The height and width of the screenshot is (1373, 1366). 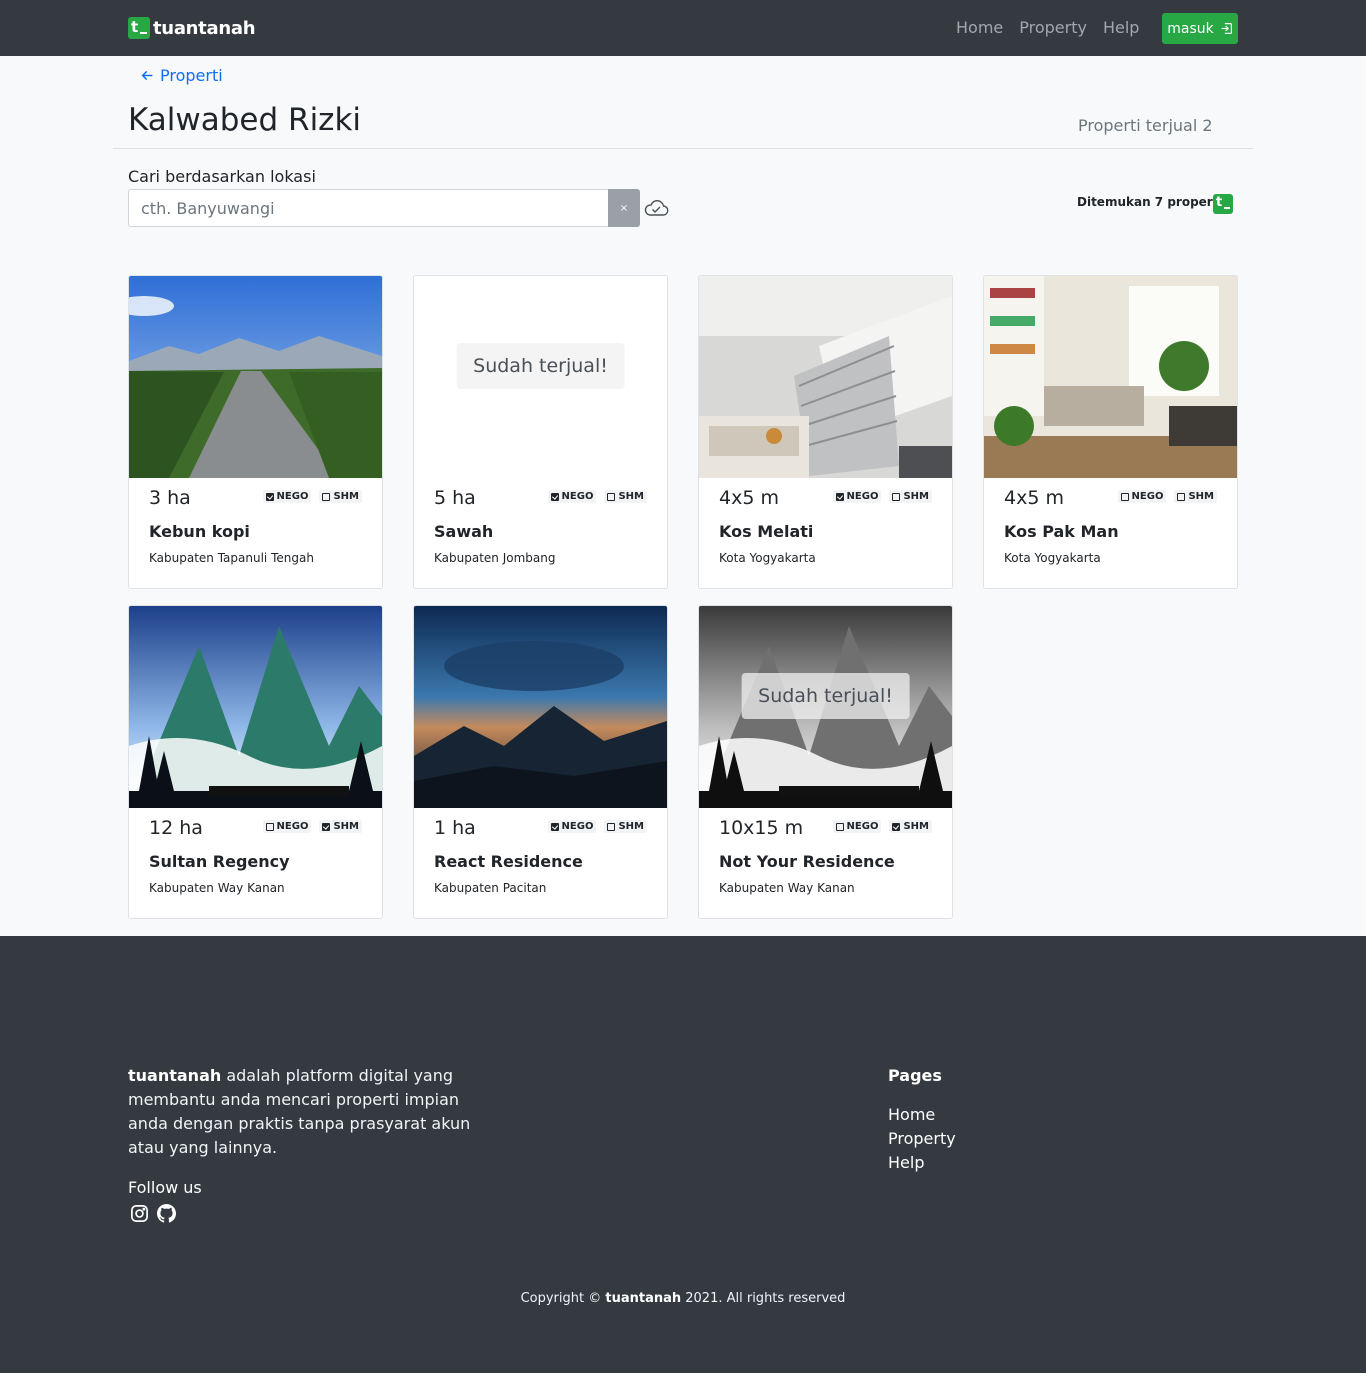 What do you see at coordinates (490, 888) in the screenshot?
I see `property-location: Kabupaten Pacitan` at bounding box center [490, 888].